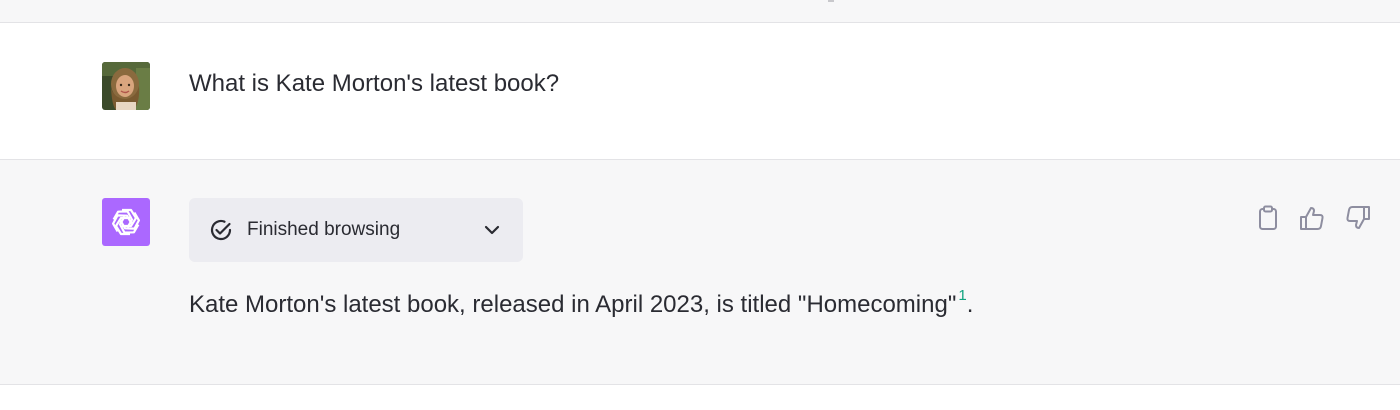 This screenshot has width=1400, height=410. I want to click on user-message-text: What is Kate Morton's latest book?, so click(374, 83).